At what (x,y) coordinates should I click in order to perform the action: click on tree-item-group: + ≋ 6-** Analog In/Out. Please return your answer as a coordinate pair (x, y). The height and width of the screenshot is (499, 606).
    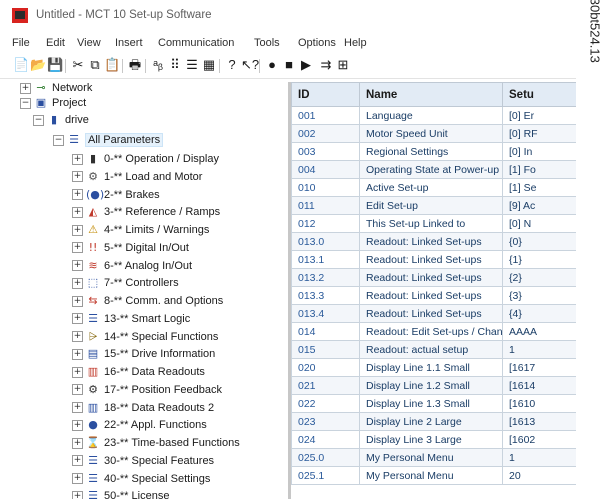
    Looking at the image, I should click on (132, 266).